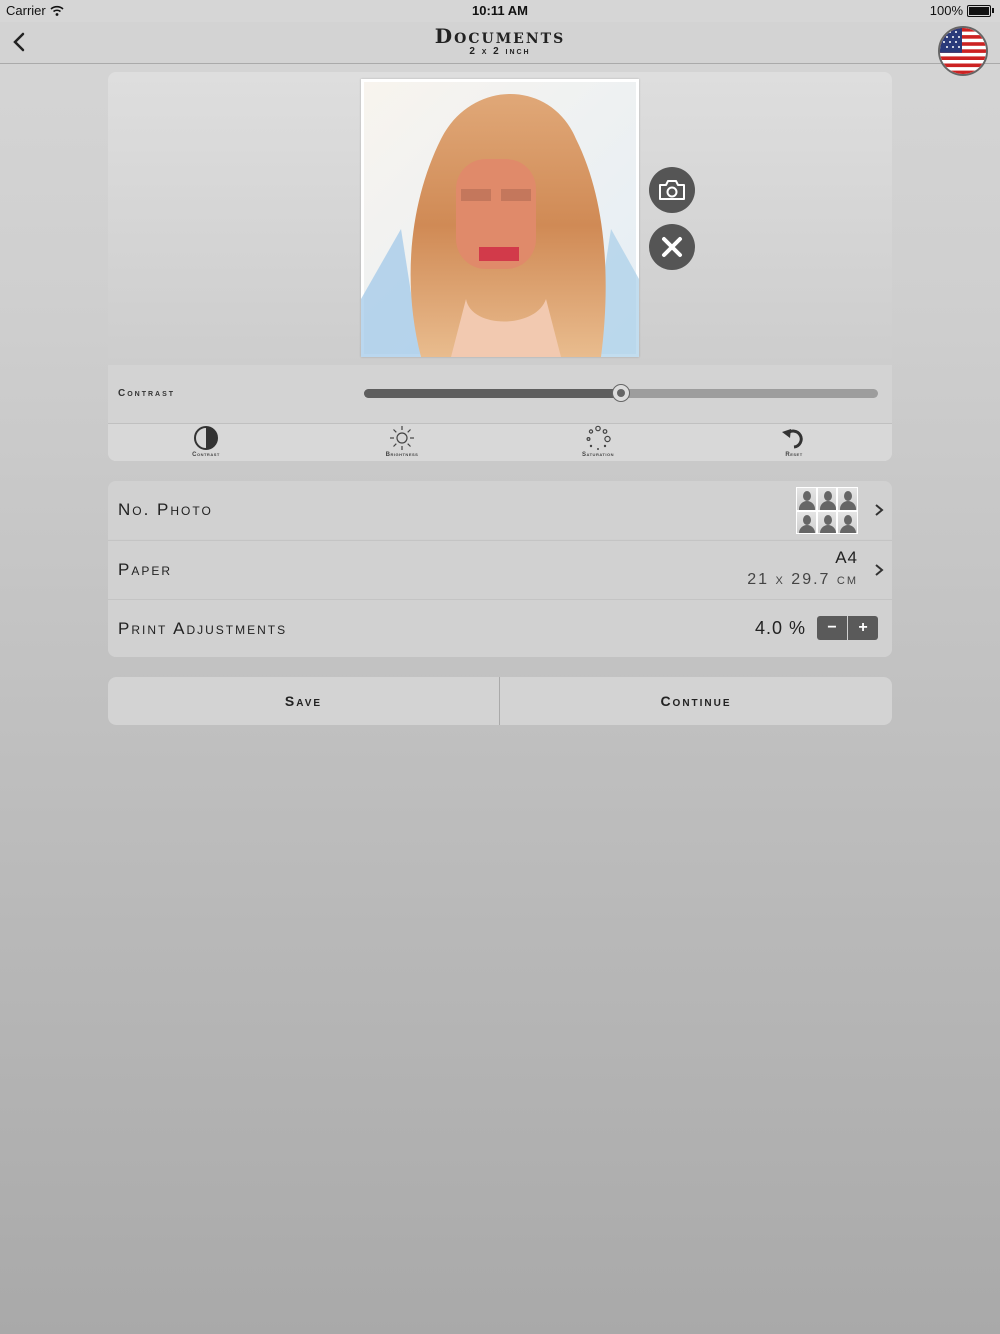 This screenshot has height=1334, width=1000. Describe the element at coordinates (500, 51) in the screenshot. I see `page-subtitle: 2 x 2 inch` at that location.